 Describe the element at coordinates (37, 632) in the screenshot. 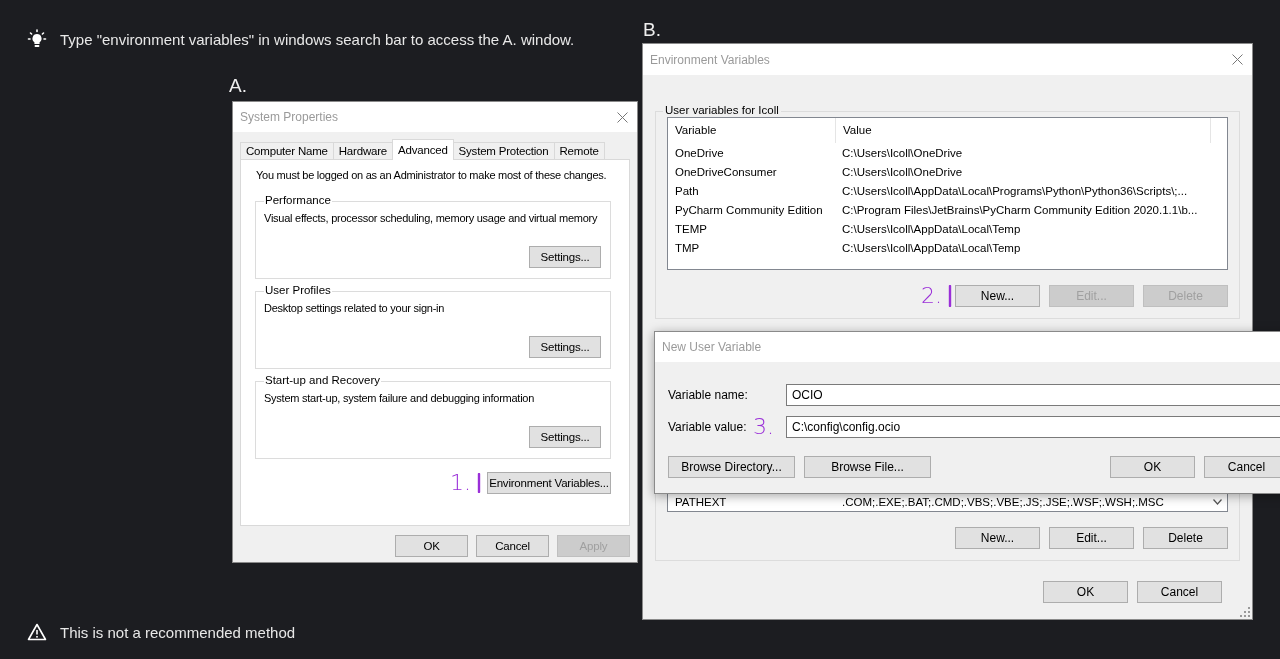

I see `warning-icon` at that location.